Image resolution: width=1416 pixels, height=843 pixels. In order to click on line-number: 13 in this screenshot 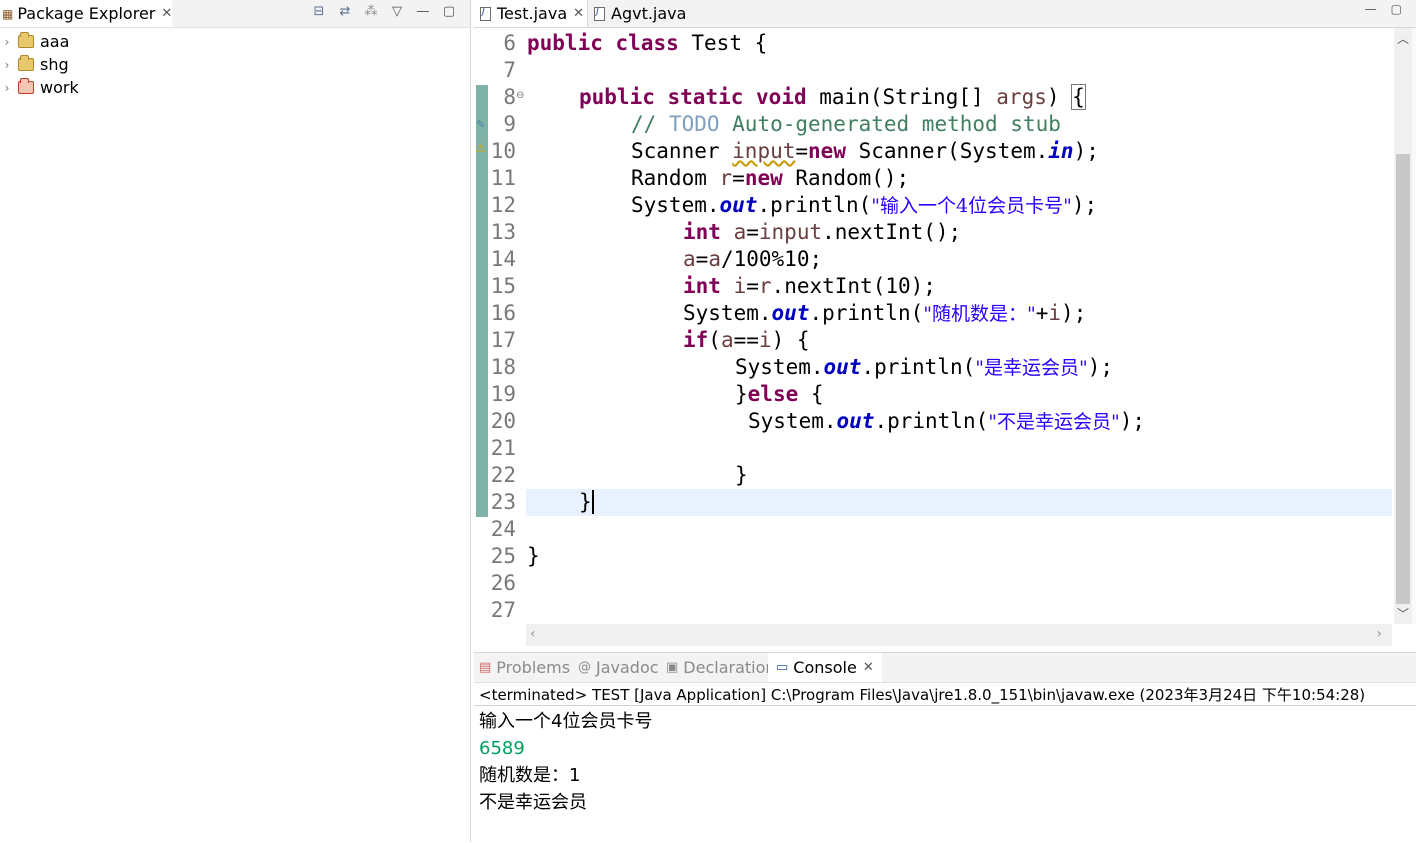, I will do `click(503, 232)`.